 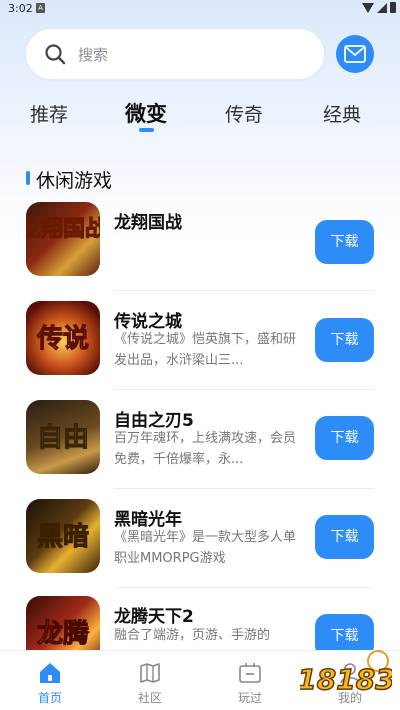 I want to click on game-icon-art: 传说, so click(x=62, y=339).